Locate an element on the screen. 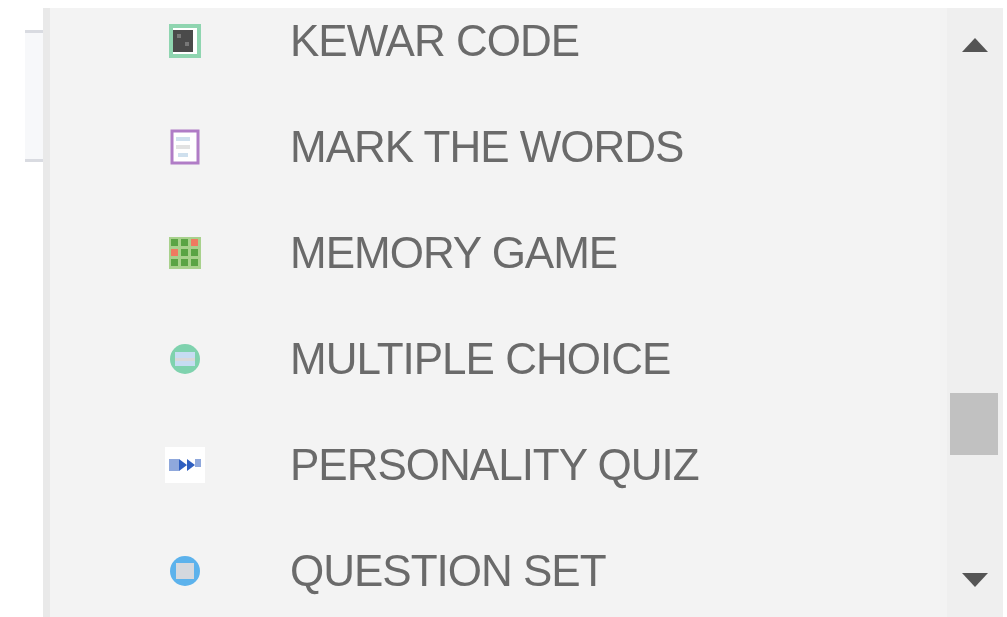 The height and width of the screenshot is (617, 1007). scrollbar is located at coordinates (975, 312).